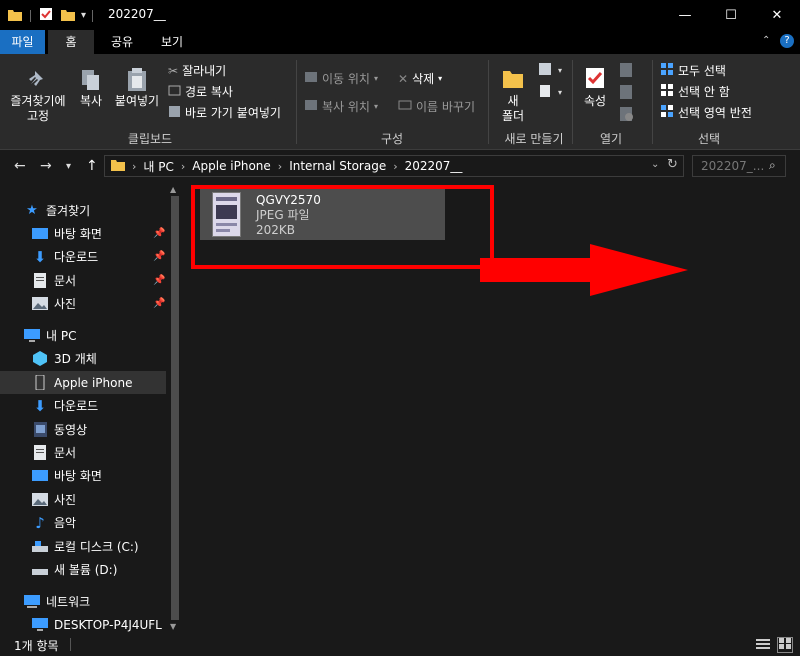 This screenshot has height=656, width=800. Describe the element at coordinates (40, 570) in the screenshot. I see `drive-icon` at that location.